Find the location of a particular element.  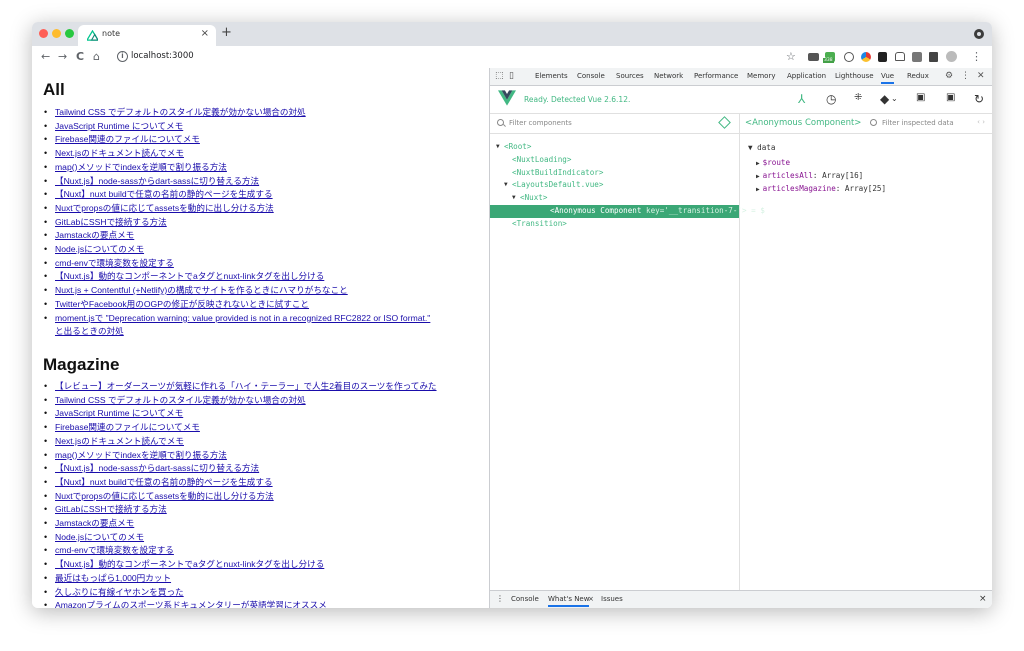

inspector-nav-icons: ‹ › is located at coordinates (981, 122).